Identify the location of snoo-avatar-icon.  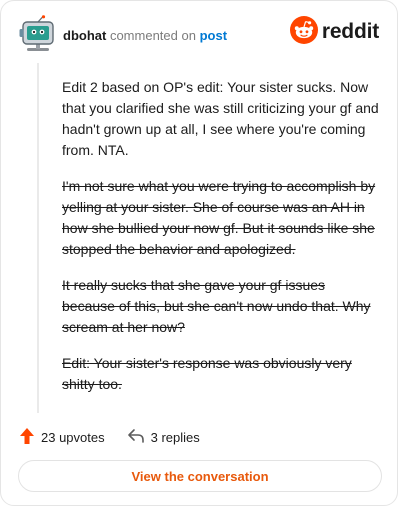
(38, 35).